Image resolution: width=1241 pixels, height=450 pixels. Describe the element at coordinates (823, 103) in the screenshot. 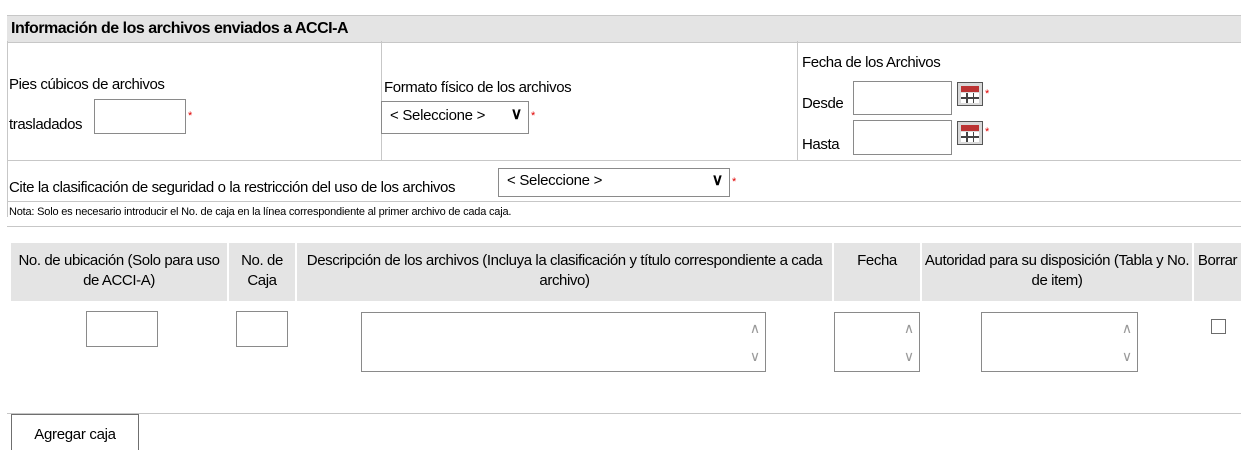

I see `from-label: Desde` at that location.